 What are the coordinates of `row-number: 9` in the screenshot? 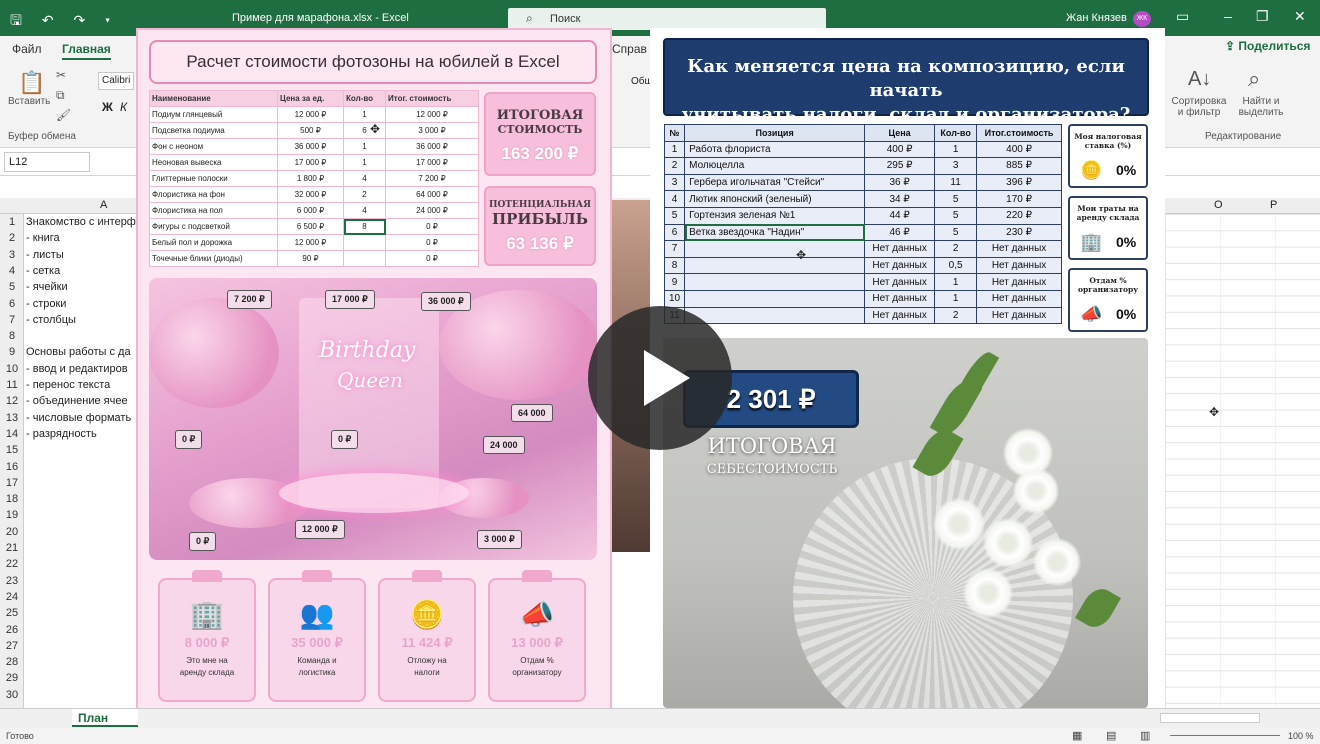 It's located at (12, 352).